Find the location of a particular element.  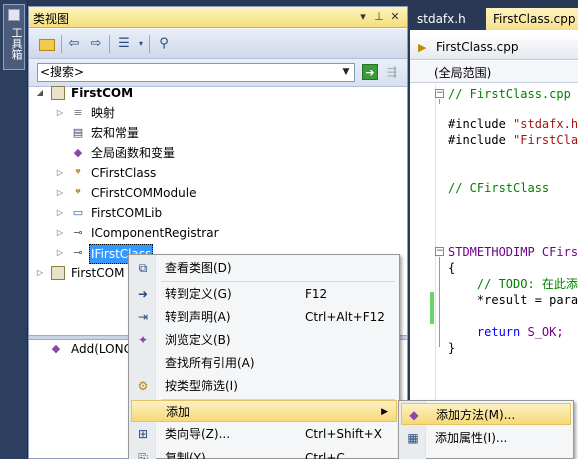

tree-node-cfirstcommodule: ▷ ᵠ CFirstCOMModule is located at coordinates (225, 193).